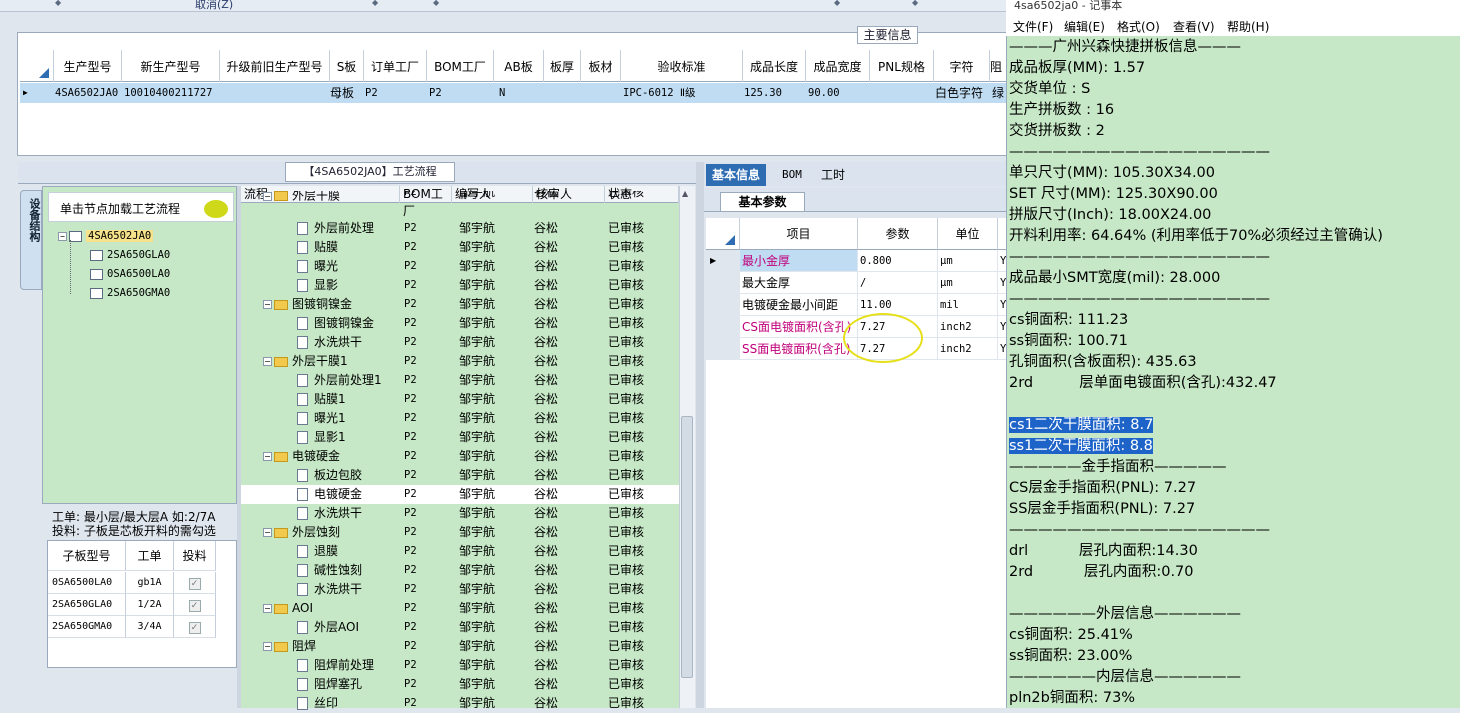 The height and width of the screenshot is (713, 1460). What do you see at coordinates (460, 266) in the screenshot?
I see `table-row: 曝光 P2 邹宇航 谷松 已审核` at bounding box center [460, 266].